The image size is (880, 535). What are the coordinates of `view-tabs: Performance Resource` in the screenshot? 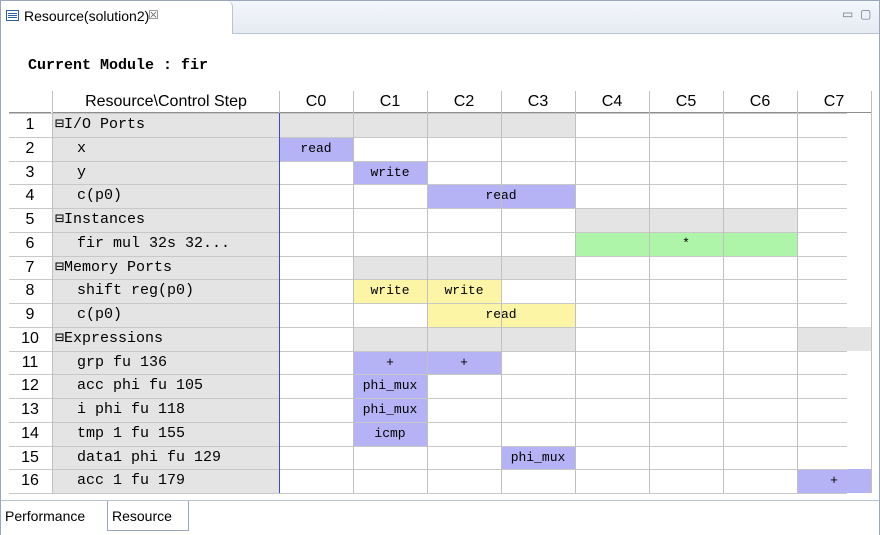 It's located at (440, 517).